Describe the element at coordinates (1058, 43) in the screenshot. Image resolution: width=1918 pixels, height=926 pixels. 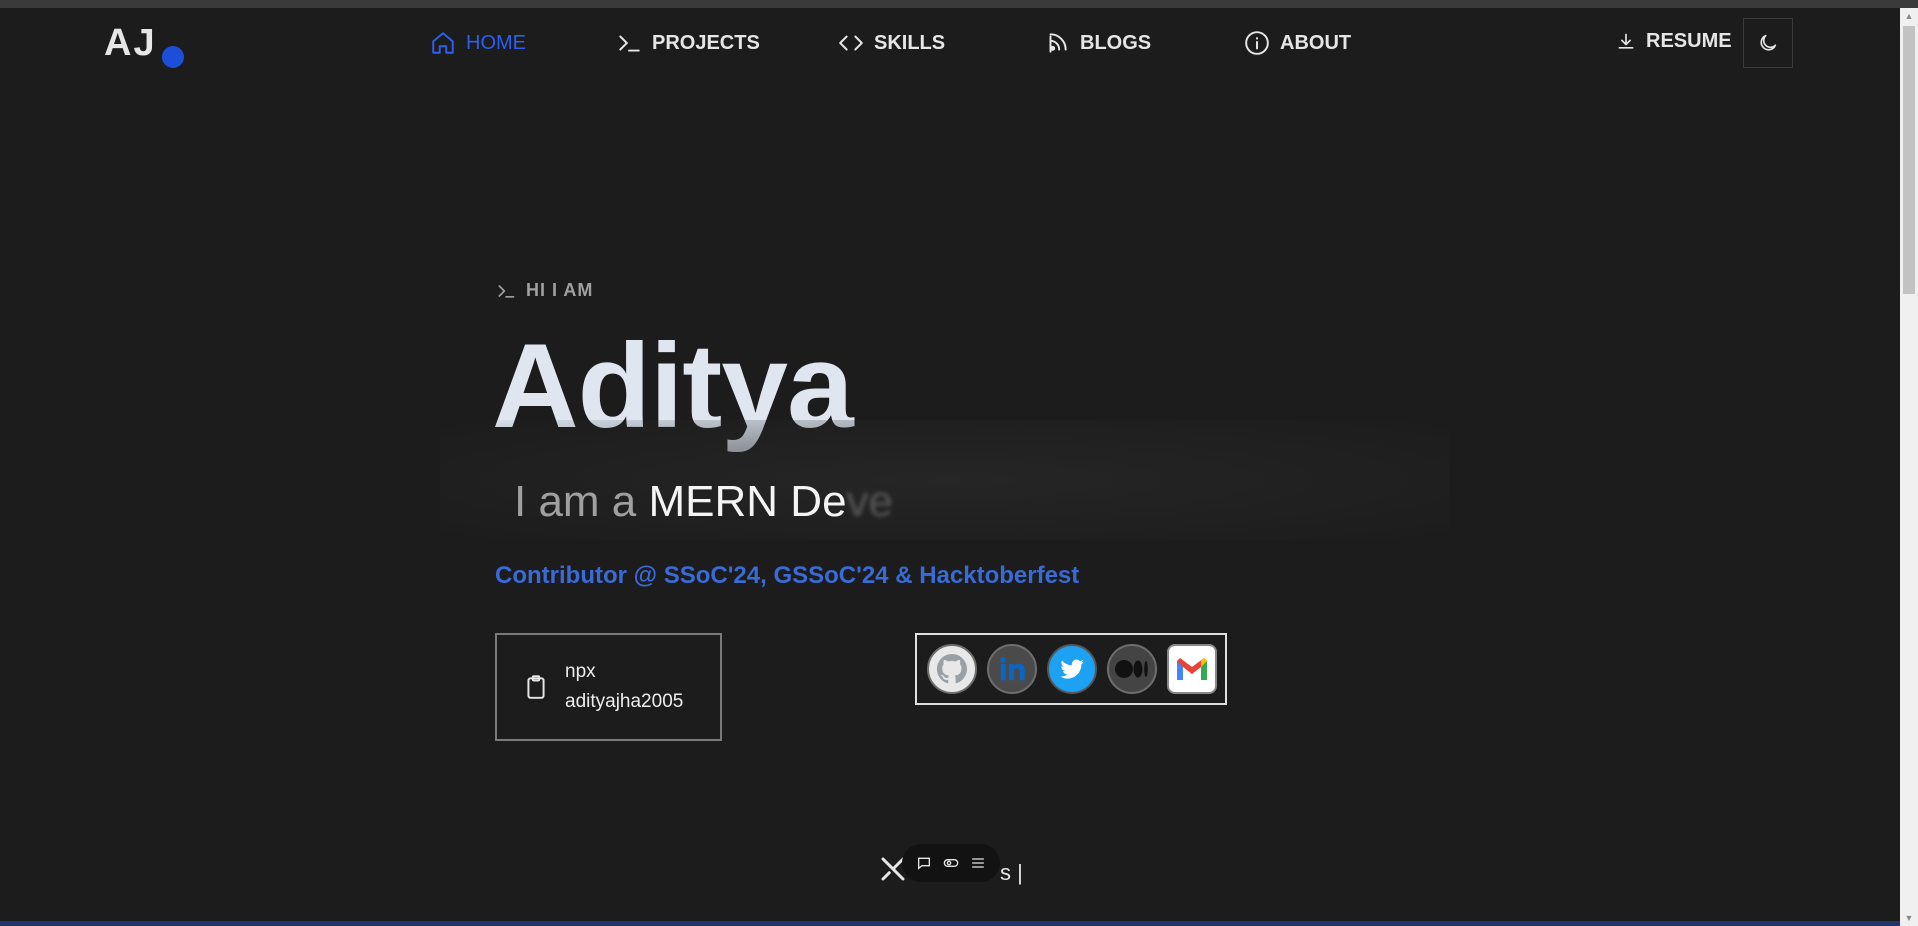
I see `blog-icon` at that location.